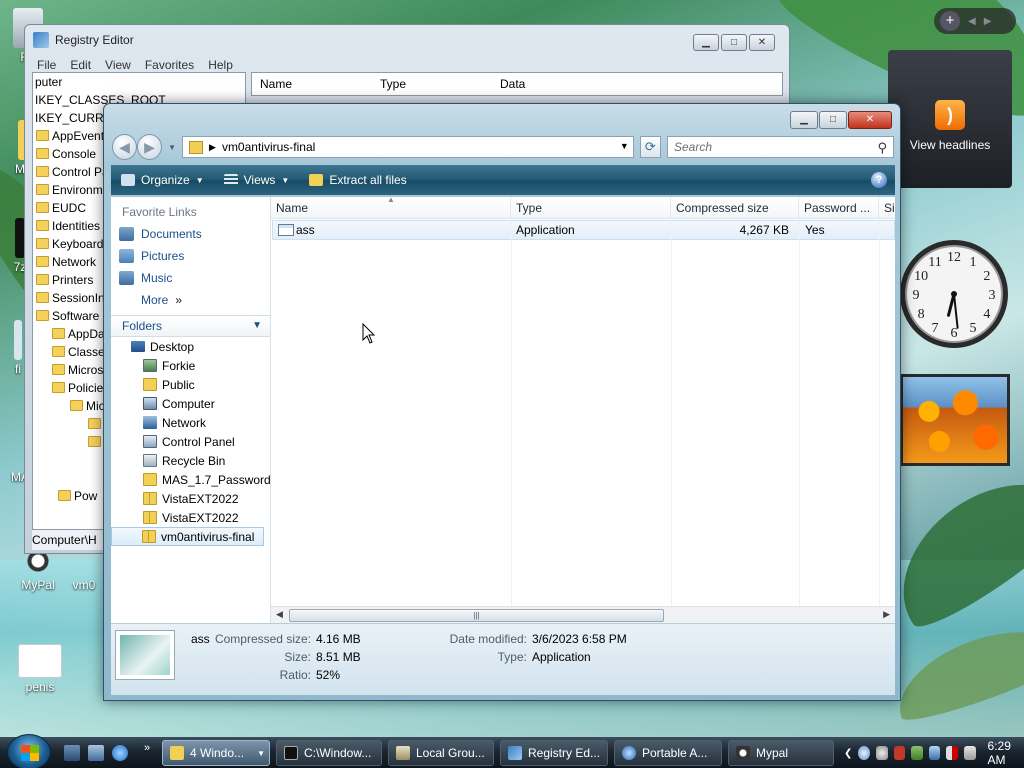 The image size is (1024, 768). What do you see at coordinates (220, 65) in the screenshot?
I see `menu-help: Help` at bounding box center [220, 65].